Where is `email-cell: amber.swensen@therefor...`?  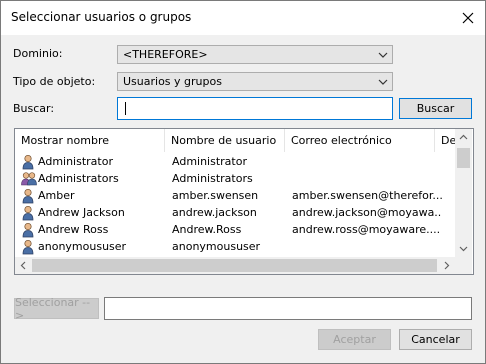
email-cell: amber.swensen@therefor... is located at coordinates (367, 195).